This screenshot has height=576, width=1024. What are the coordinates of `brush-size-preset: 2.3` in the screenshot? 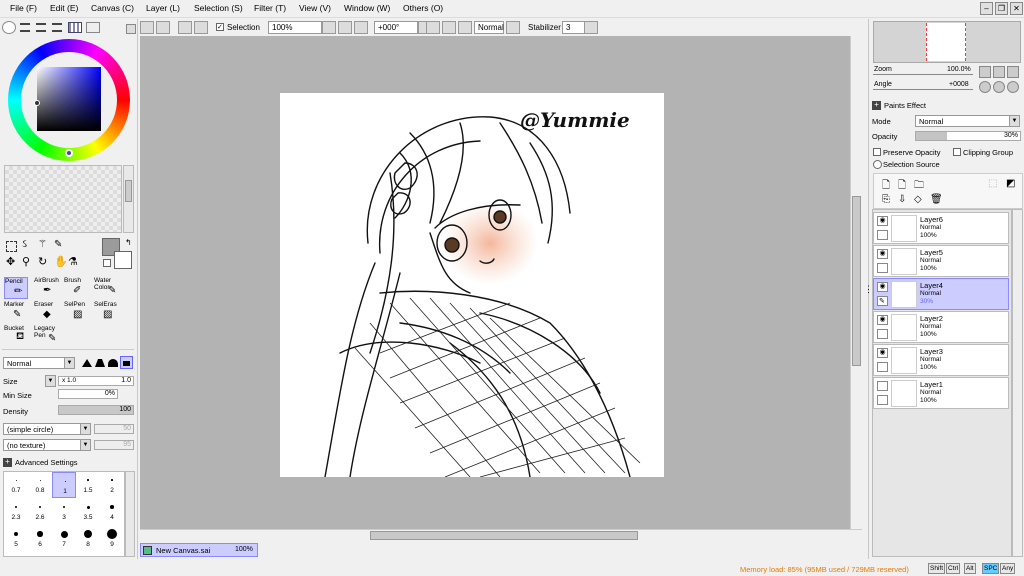 It's located at (16, 512).